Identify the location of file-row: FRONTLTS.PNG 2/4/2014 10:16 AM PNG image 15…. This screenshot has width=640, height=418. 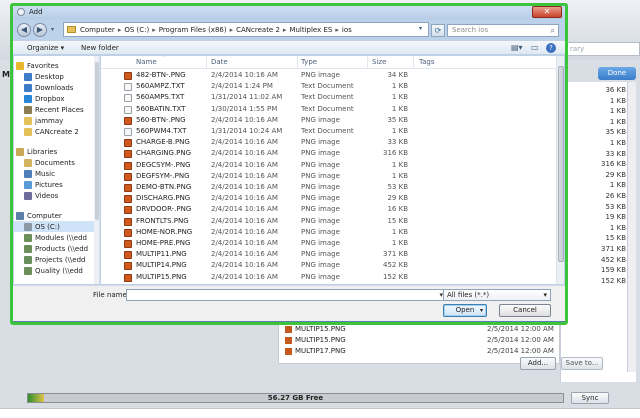
(328, 221).